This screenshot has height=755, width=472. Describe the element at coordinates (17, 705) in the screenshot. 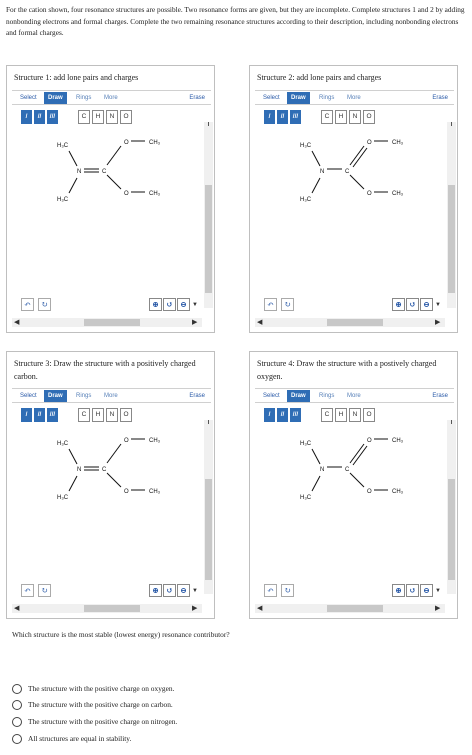

I see `radio-carbon` at that location.